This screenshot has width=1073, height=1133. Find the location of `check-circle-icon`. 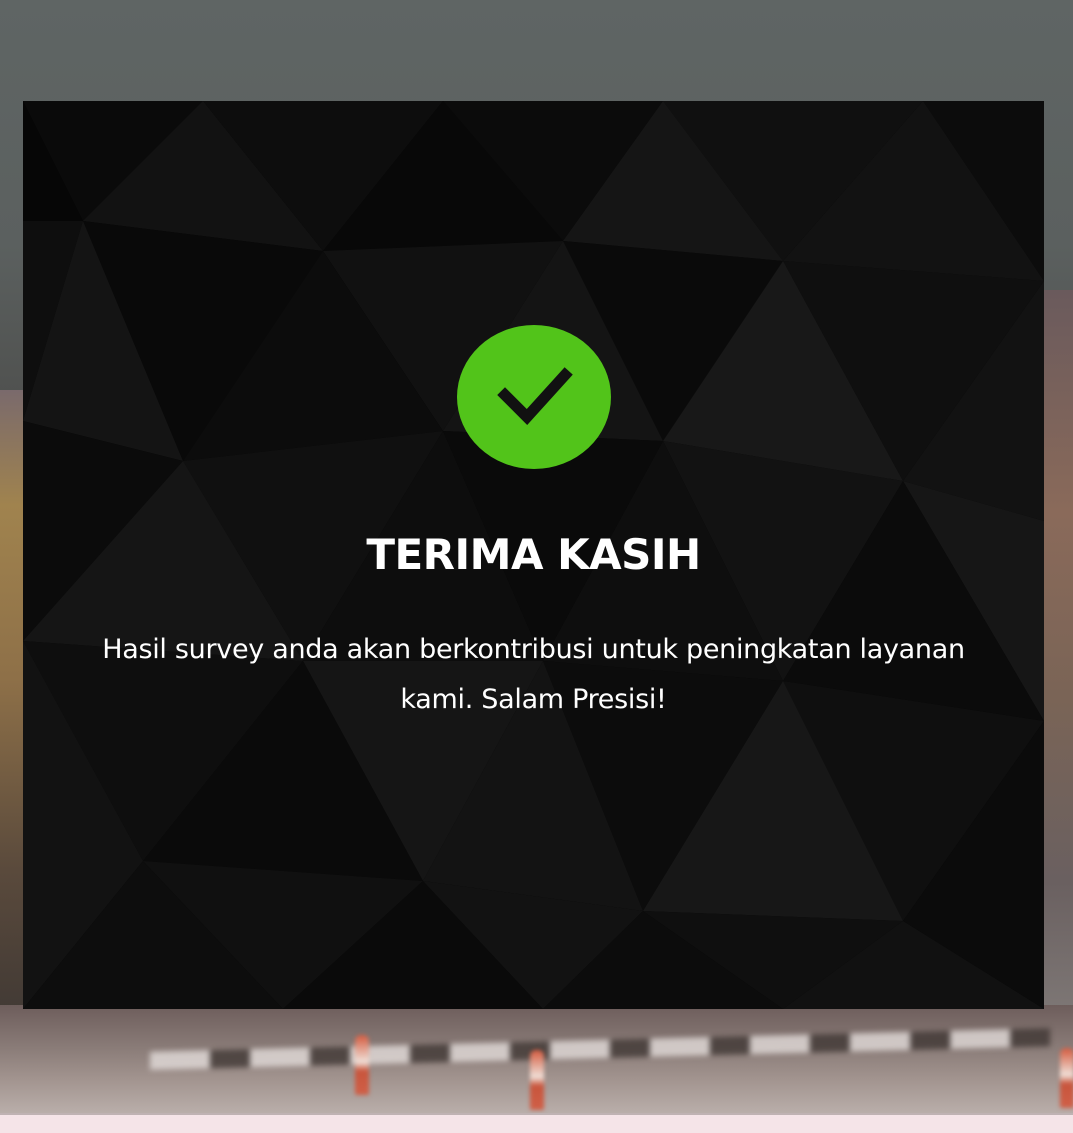

check-circle-icon is located at coordinates (534, 397).